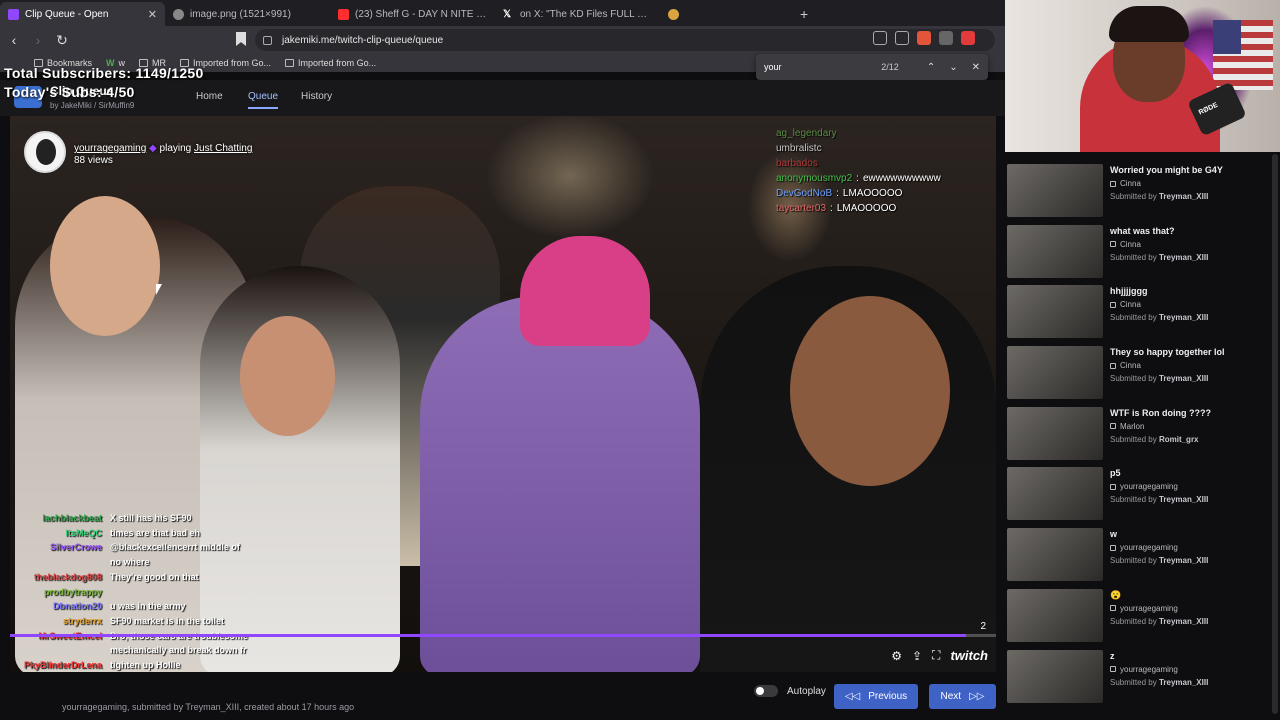 The image size is (1280, 720). Describe the element at coordinates (725, 14) in the screenshot. I see `browser-tab-other` at that location.